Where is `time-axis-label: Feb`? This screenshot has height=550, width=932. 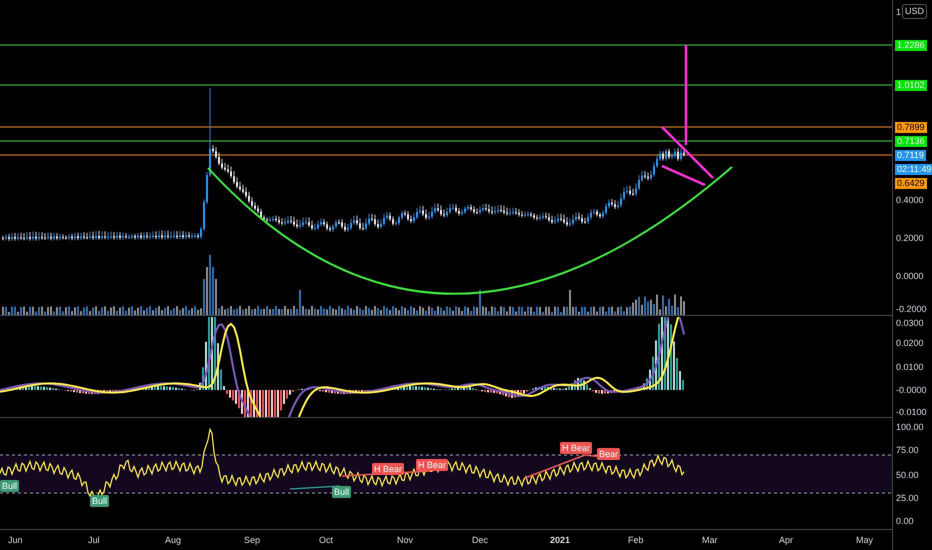 time-axis-label: Feb is located at coordinates (636, 540).